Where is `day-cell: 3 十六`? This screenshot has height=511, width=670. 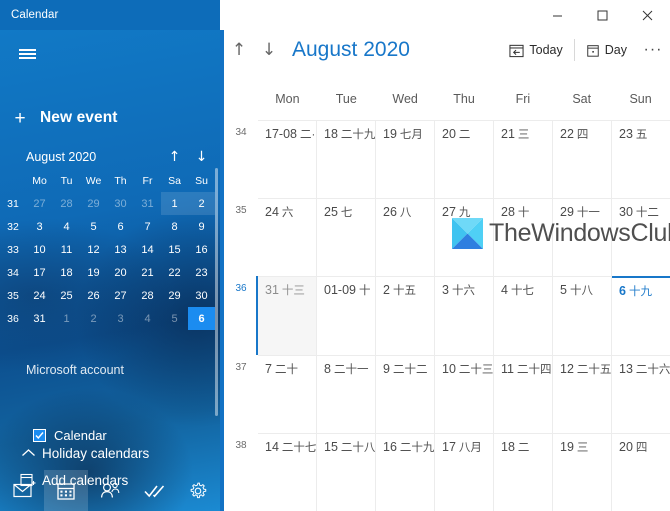
day-cell: 3 十六 is located at coordinates (464, 315).